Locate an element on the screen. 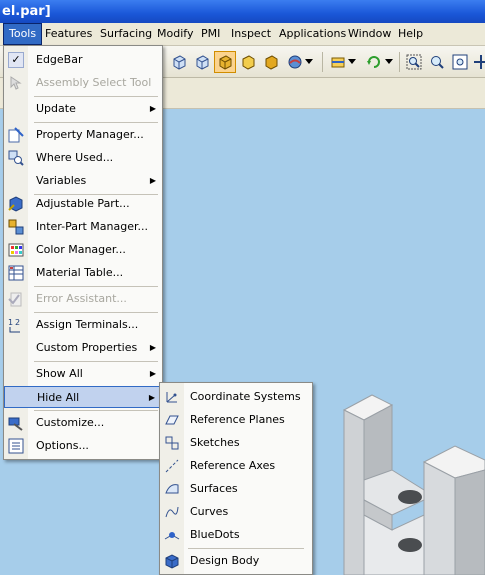 The image size is (485, 575). menu-features: Features is located at coordinates (68, 34).